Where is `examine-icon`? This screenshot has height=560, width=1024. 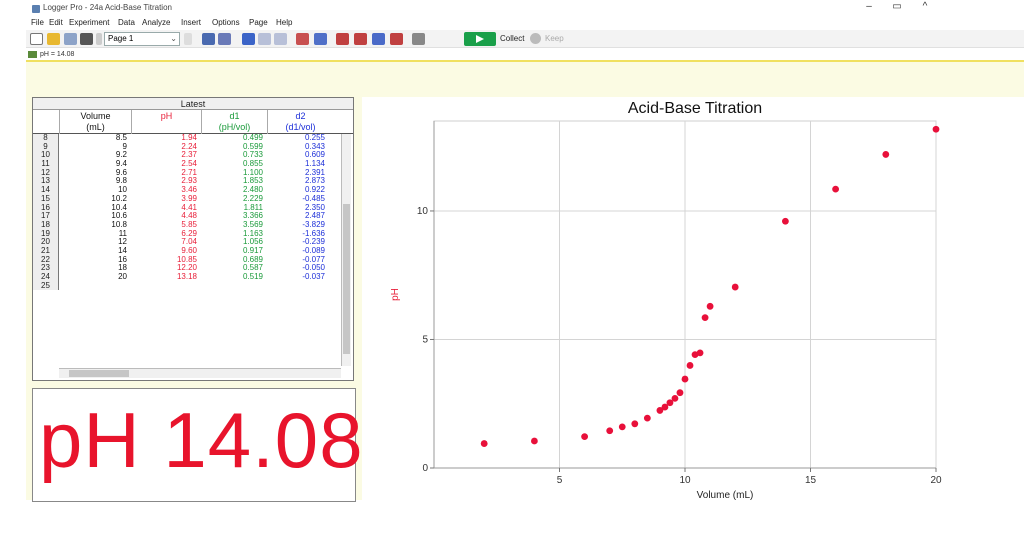
examine-icon is located at coordinates (302, 39).